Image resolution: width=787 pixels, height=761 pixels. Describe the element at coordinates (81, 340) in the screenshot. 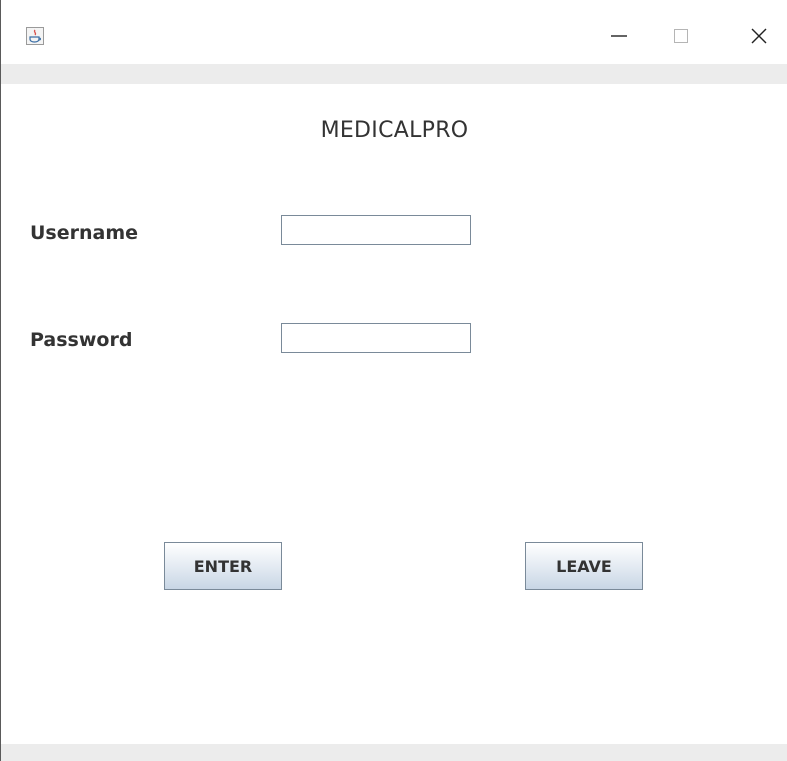

I see `password-label: Password` at that location.